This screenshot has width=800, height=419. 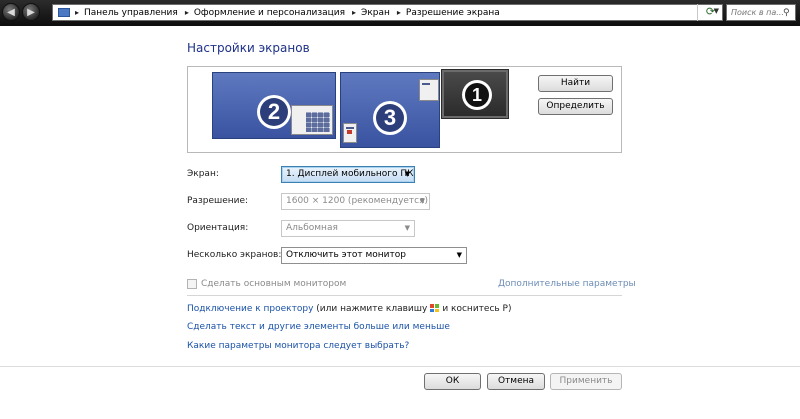 I want to click on monitor-number-badge: 3, so click(x=390, y=118).